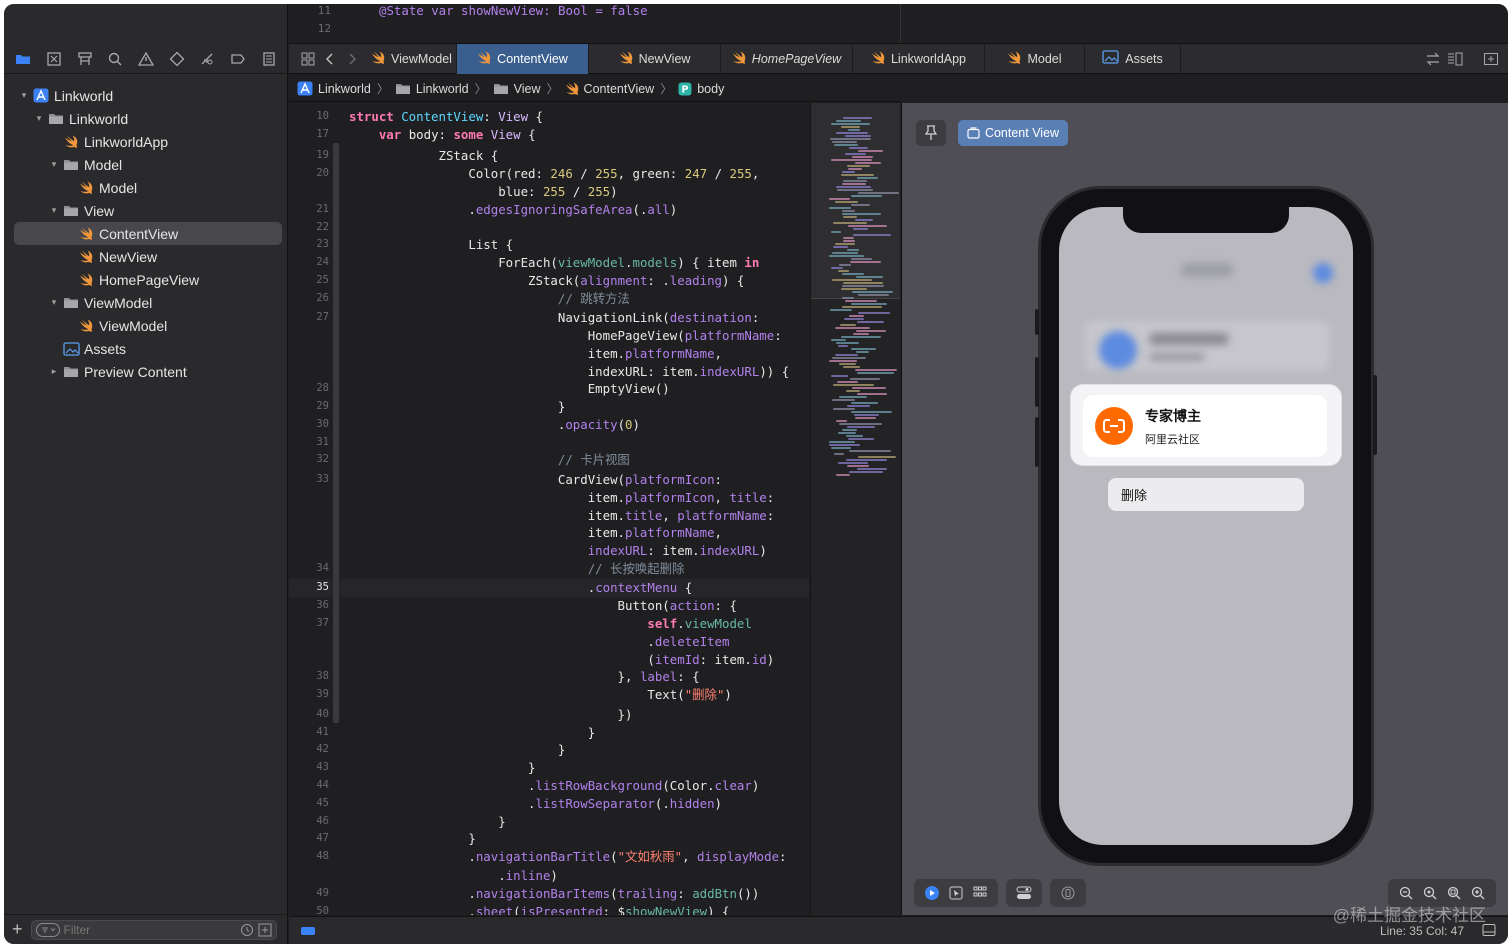  What do you see at coordinates (146, 279) in the screenshot?
I see `tree-item-homepageview: HomePageView` at bounding box center [146, 279].